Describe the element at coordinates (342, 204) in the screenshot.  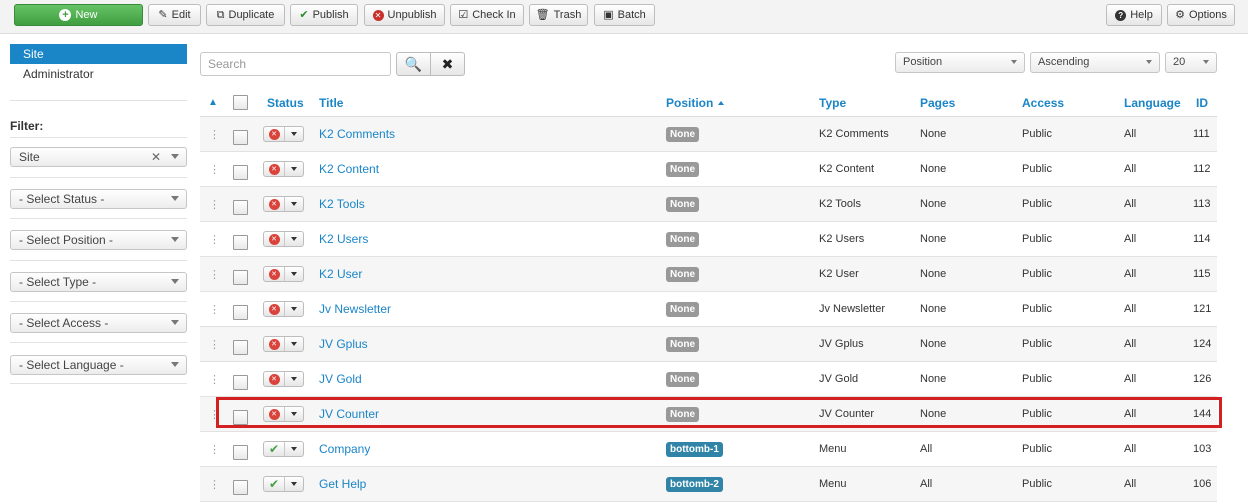
I see `row-title-link: K2 Tools` at that location.